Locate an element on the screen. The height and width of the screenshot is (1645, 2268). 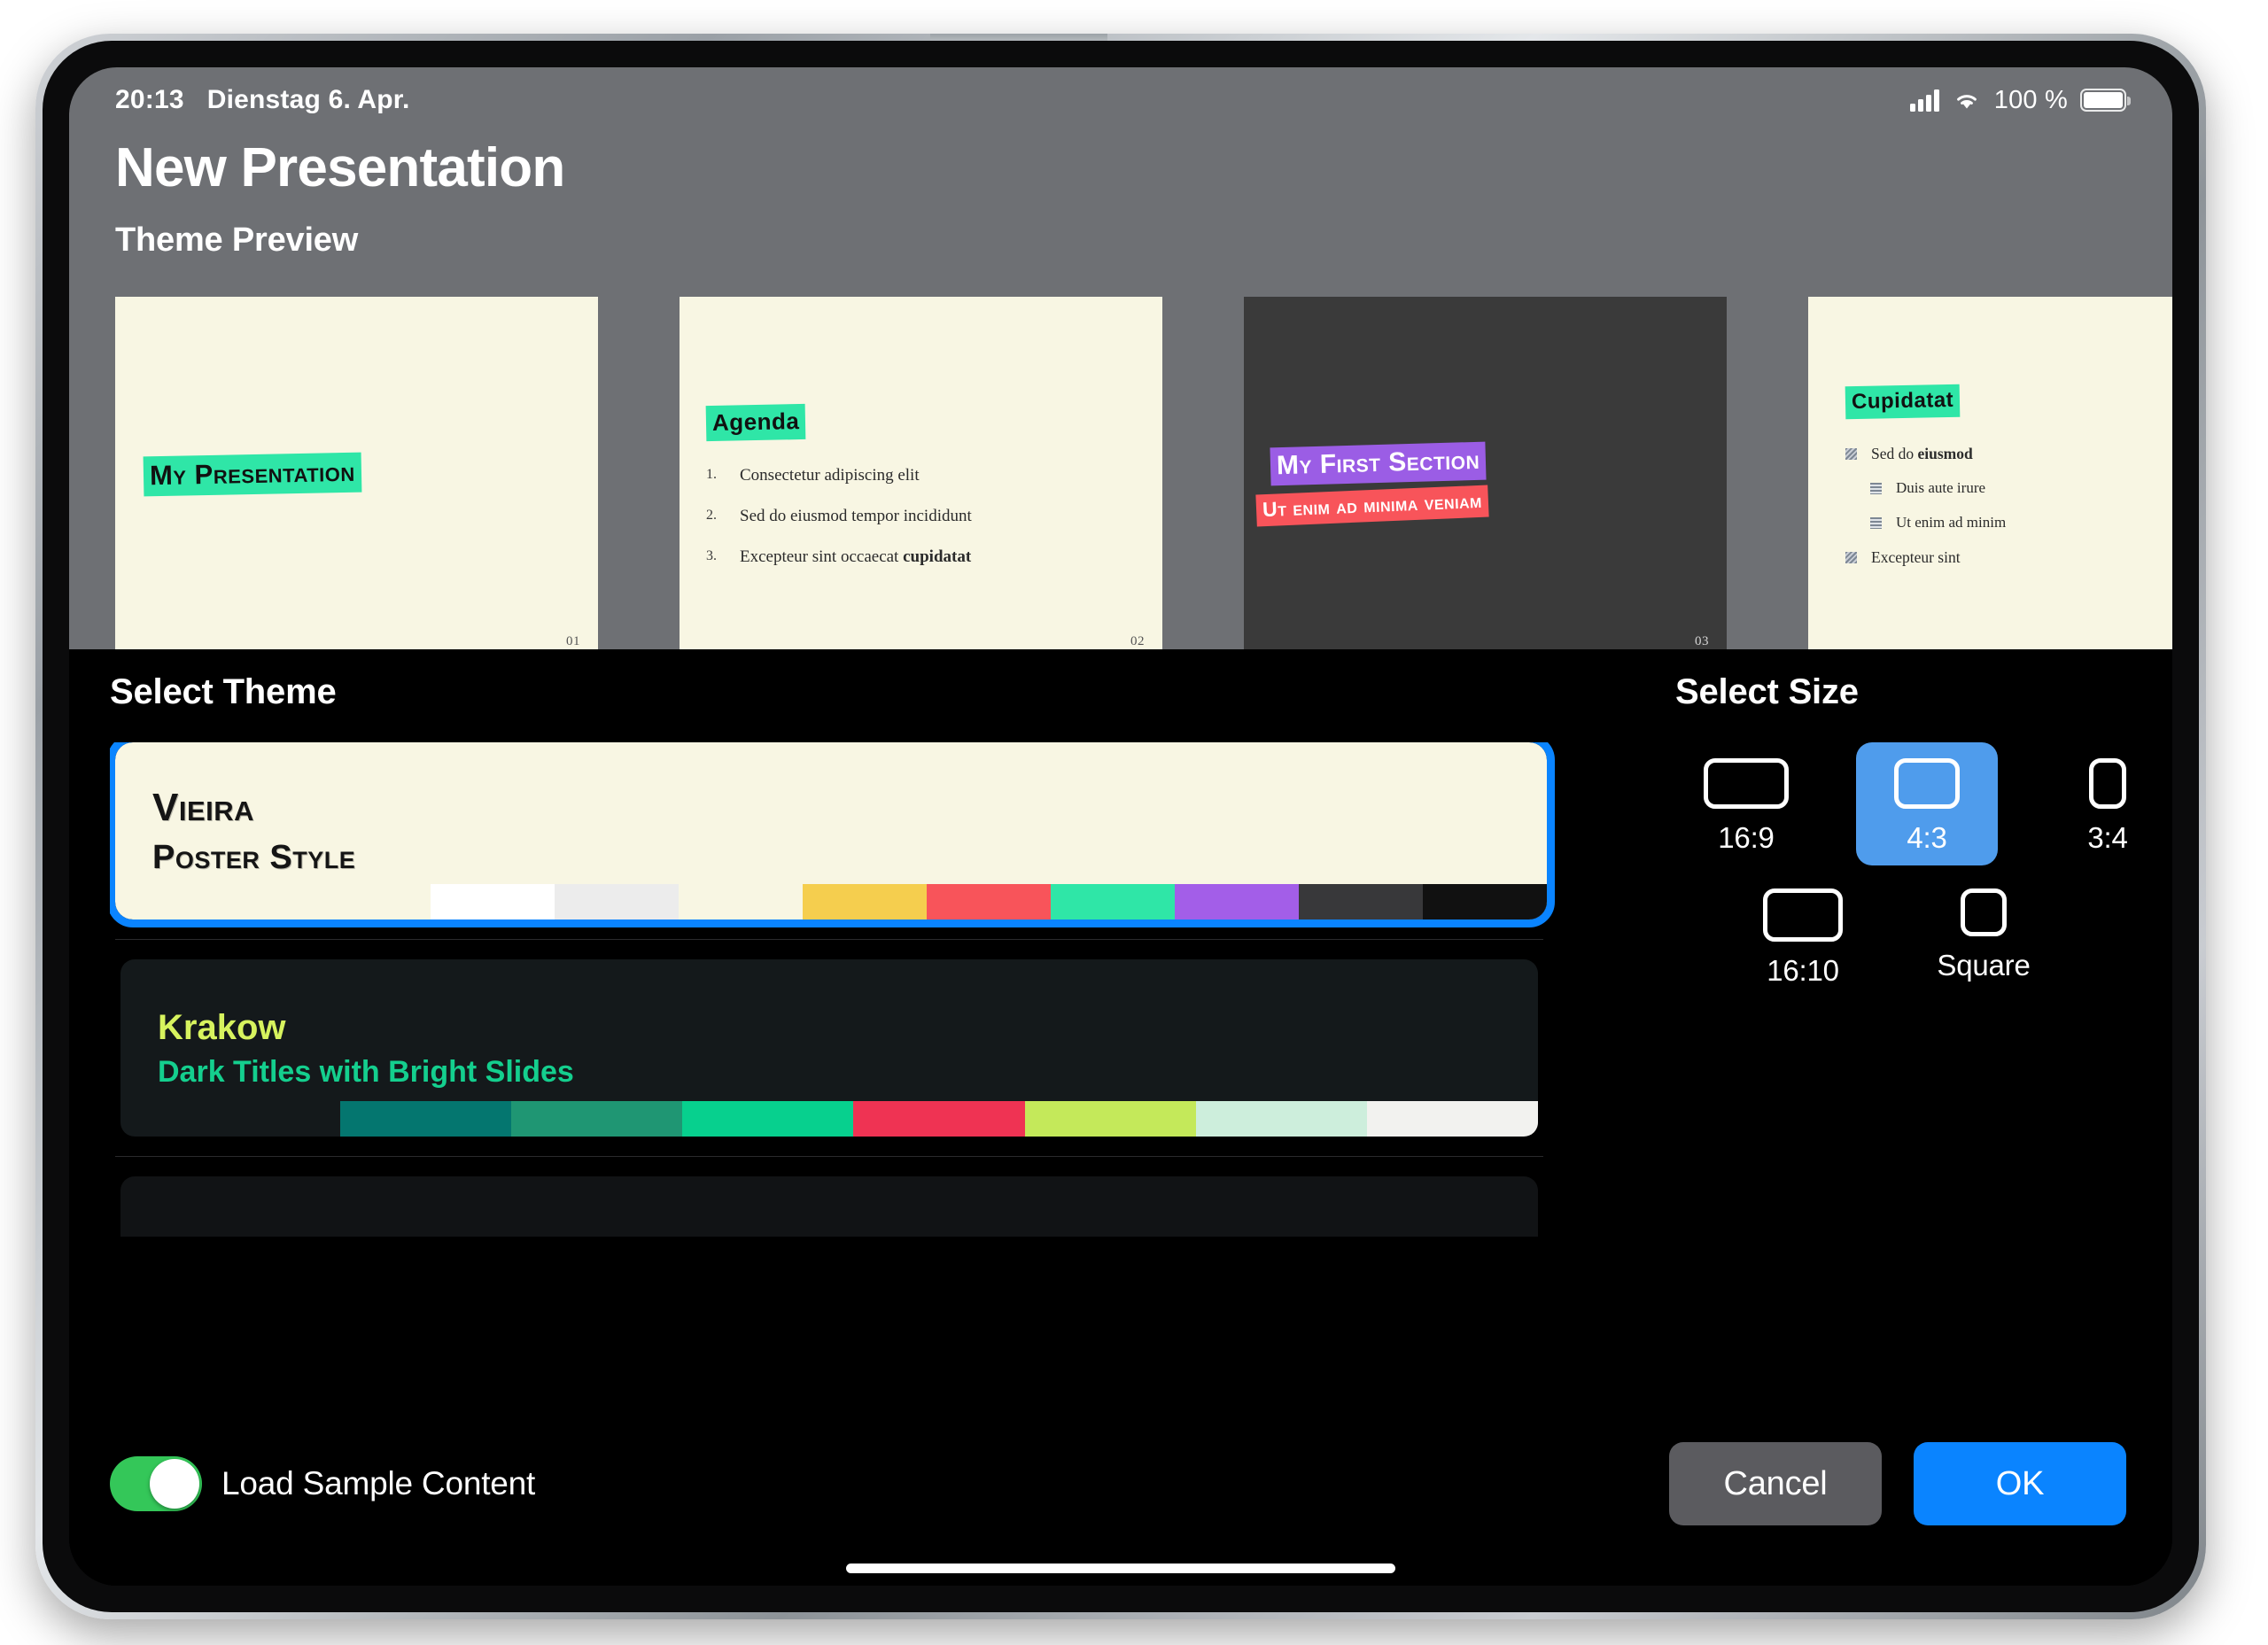
slide4-title: Cupidatat is located at coordinates (1903, 402).